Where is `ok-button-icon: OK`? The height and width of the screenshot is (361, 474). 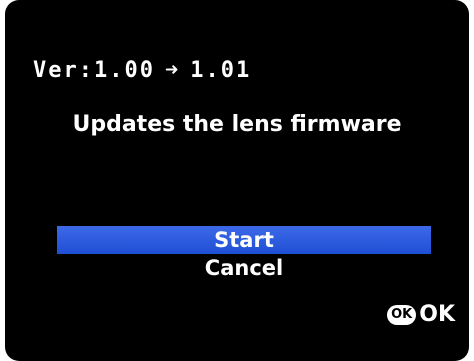
ok-button-icon: OK is located at coordinates (402, 314).